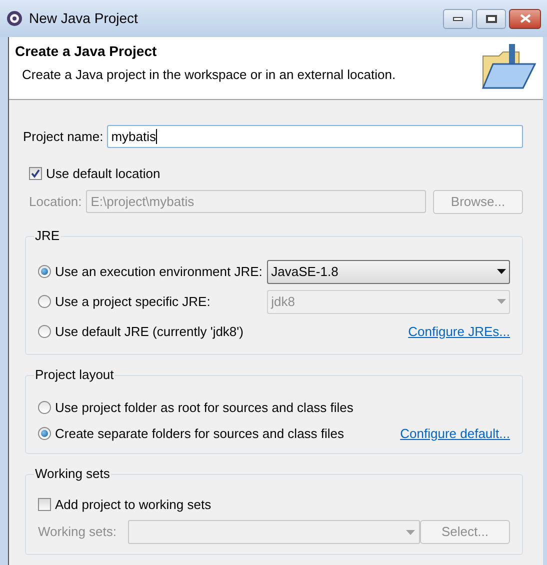  Describe the element at coordinates (72, 474) in the screenshot. I see `group-title: Working sets` at that location.